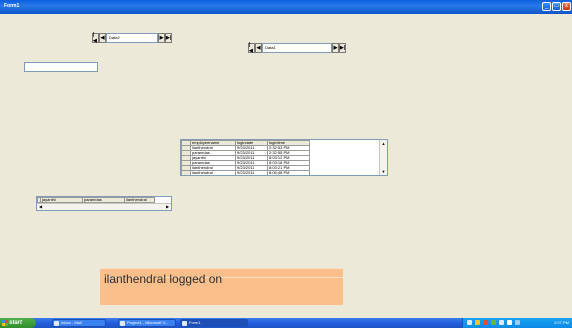  I want to click on data2-caption: Data2, so click(132, 37).